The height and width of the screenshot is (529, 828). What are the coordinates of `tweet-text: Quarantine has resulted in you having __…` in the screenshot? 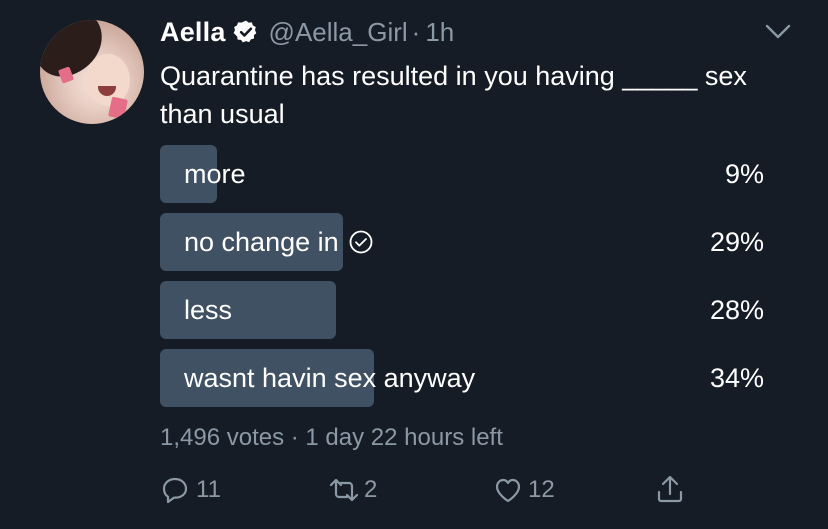 It's located at (453, 95).